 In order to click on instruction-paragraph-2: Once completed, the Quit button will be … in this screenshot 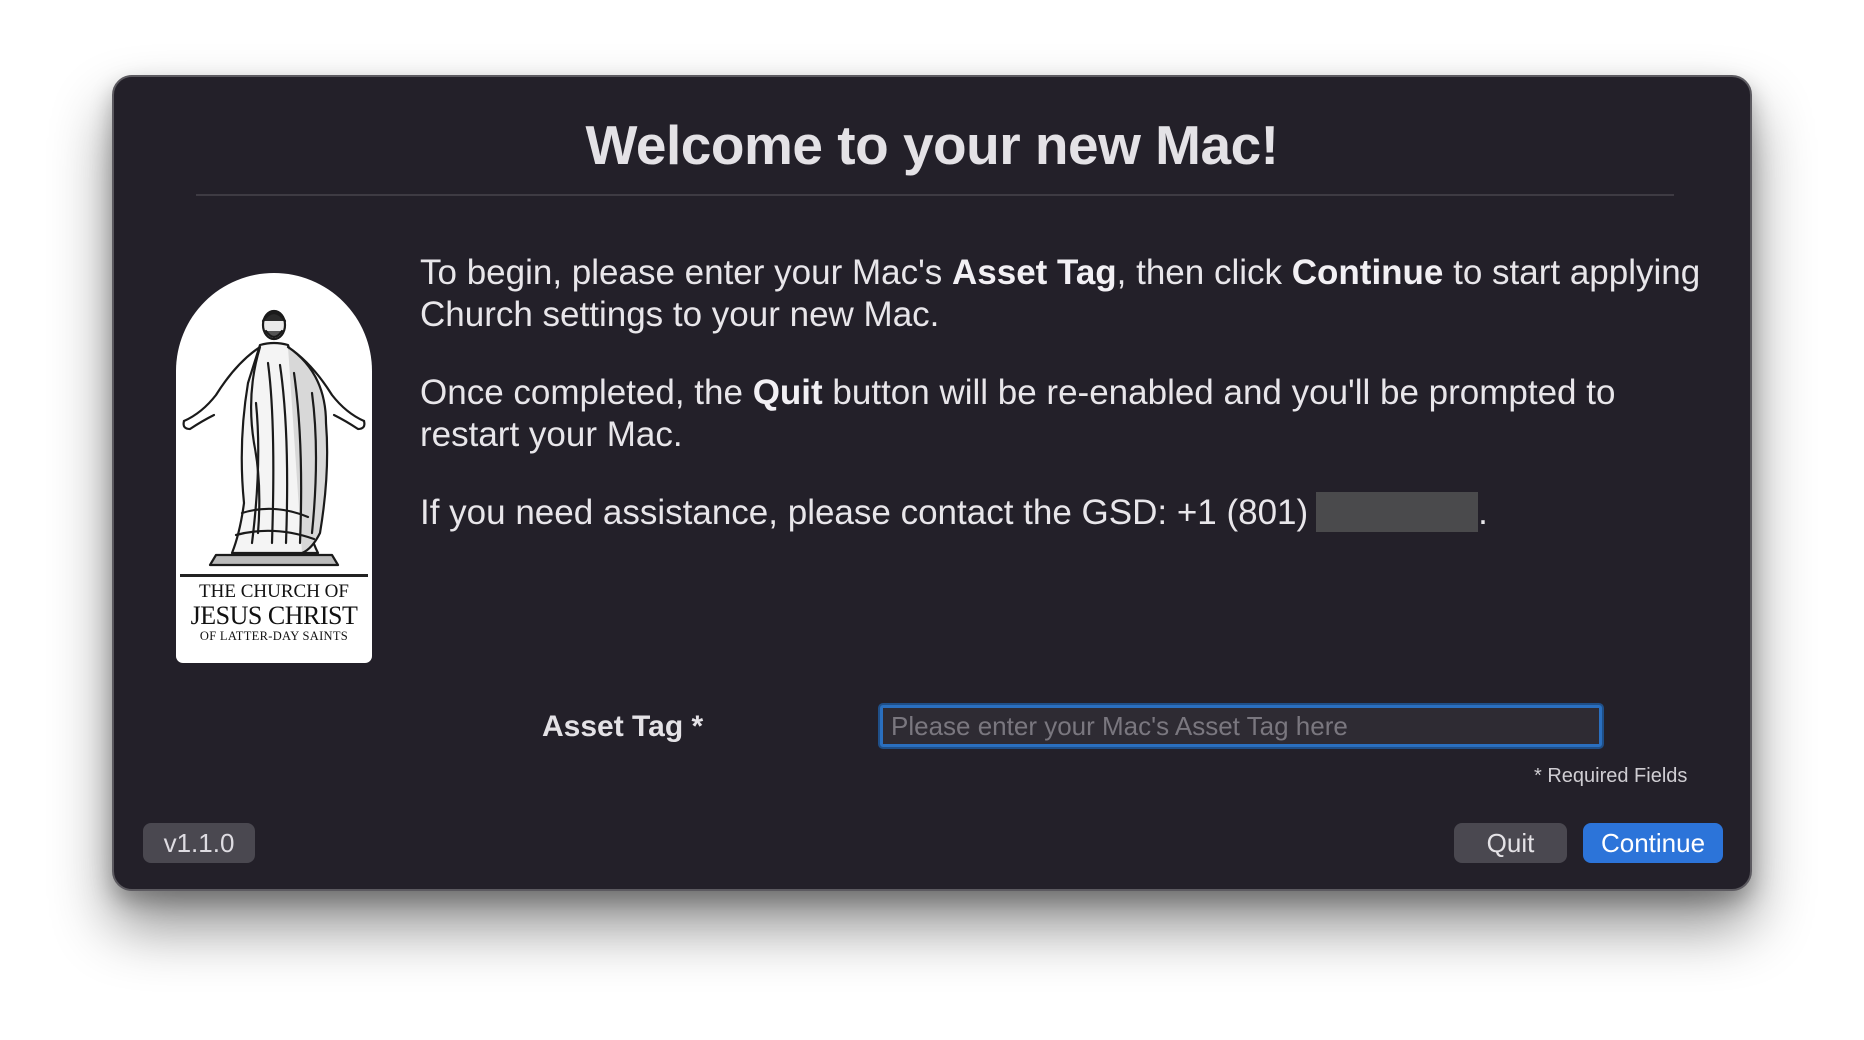, I will do `click(1065, 414)`.